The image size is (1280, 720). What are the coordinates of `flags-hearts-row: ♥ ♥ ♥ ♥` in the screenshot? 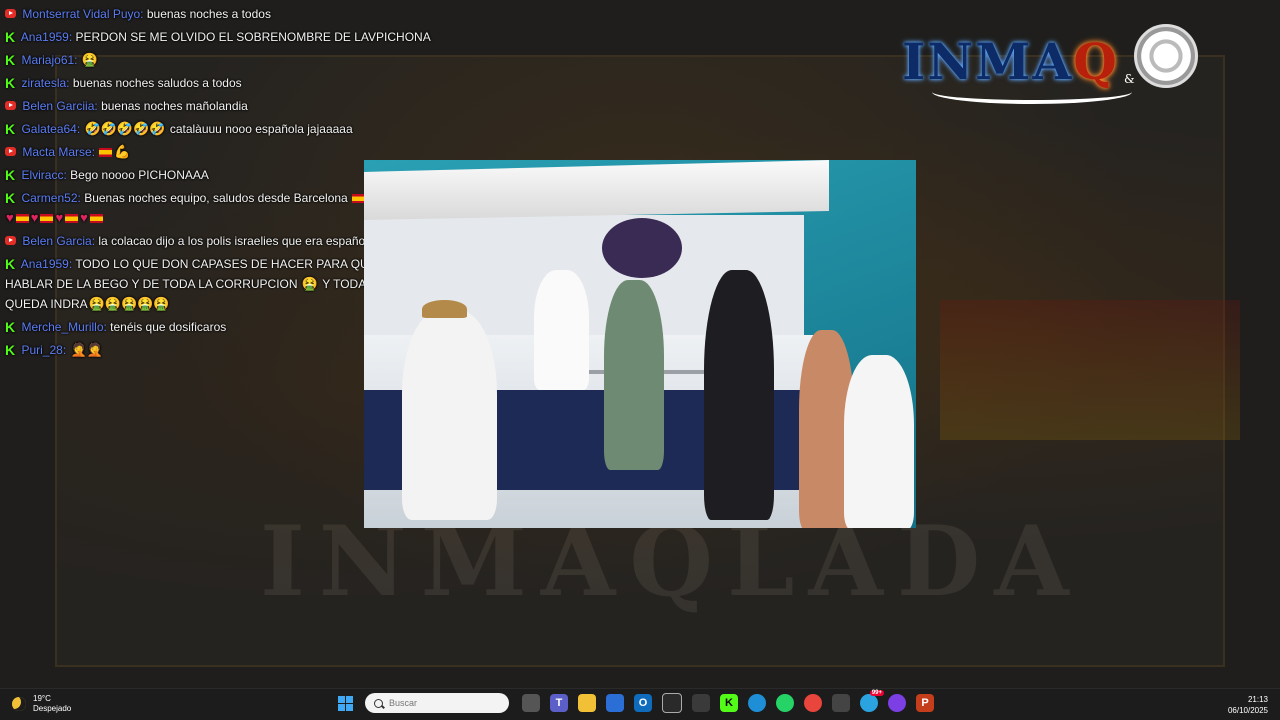 It's located at (54, 217).